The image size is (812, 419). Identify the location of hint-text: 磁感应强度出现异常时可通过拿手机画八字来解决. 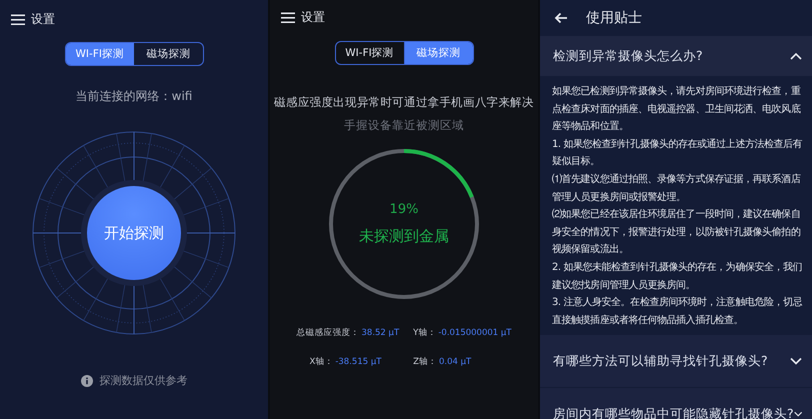
(404, 102).